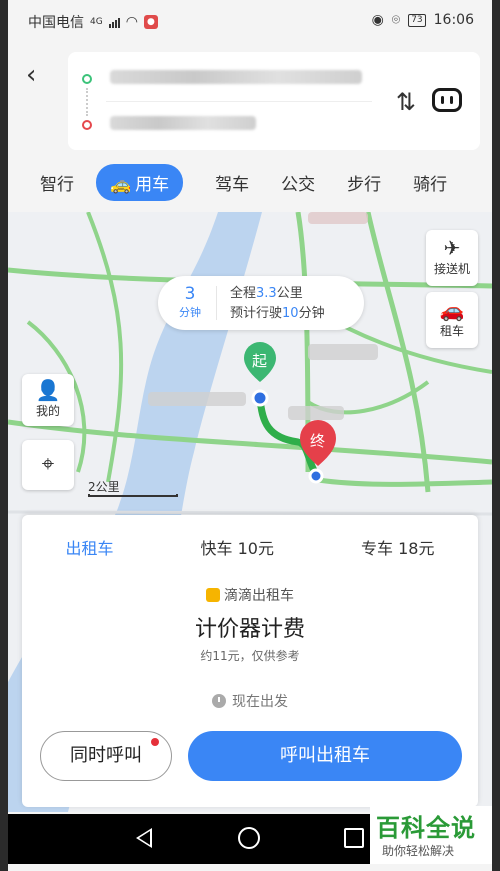 This screenshot has height=871, width=500. Describe the element at coordinates (430, 182) in the screenshot. I see `tab-bike: 骑行` at that location.